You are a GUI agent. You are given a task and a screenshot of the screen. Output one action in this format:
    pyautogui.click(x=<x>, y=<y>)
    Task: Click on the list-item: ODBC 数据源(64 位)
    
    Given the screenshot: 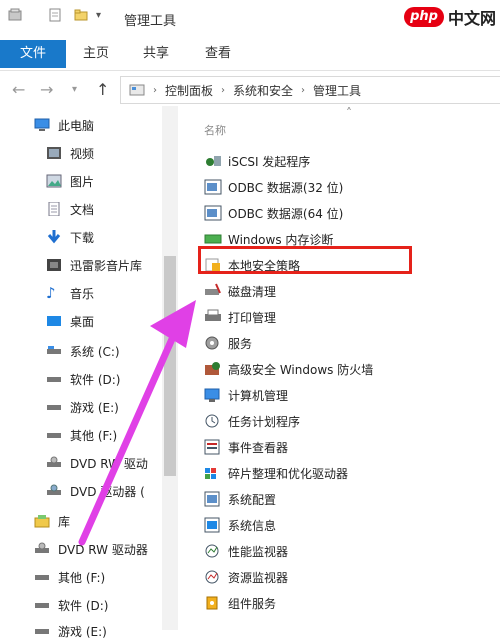 What is the action you would take?
    pyautogui.click(x=273, y=213)
    